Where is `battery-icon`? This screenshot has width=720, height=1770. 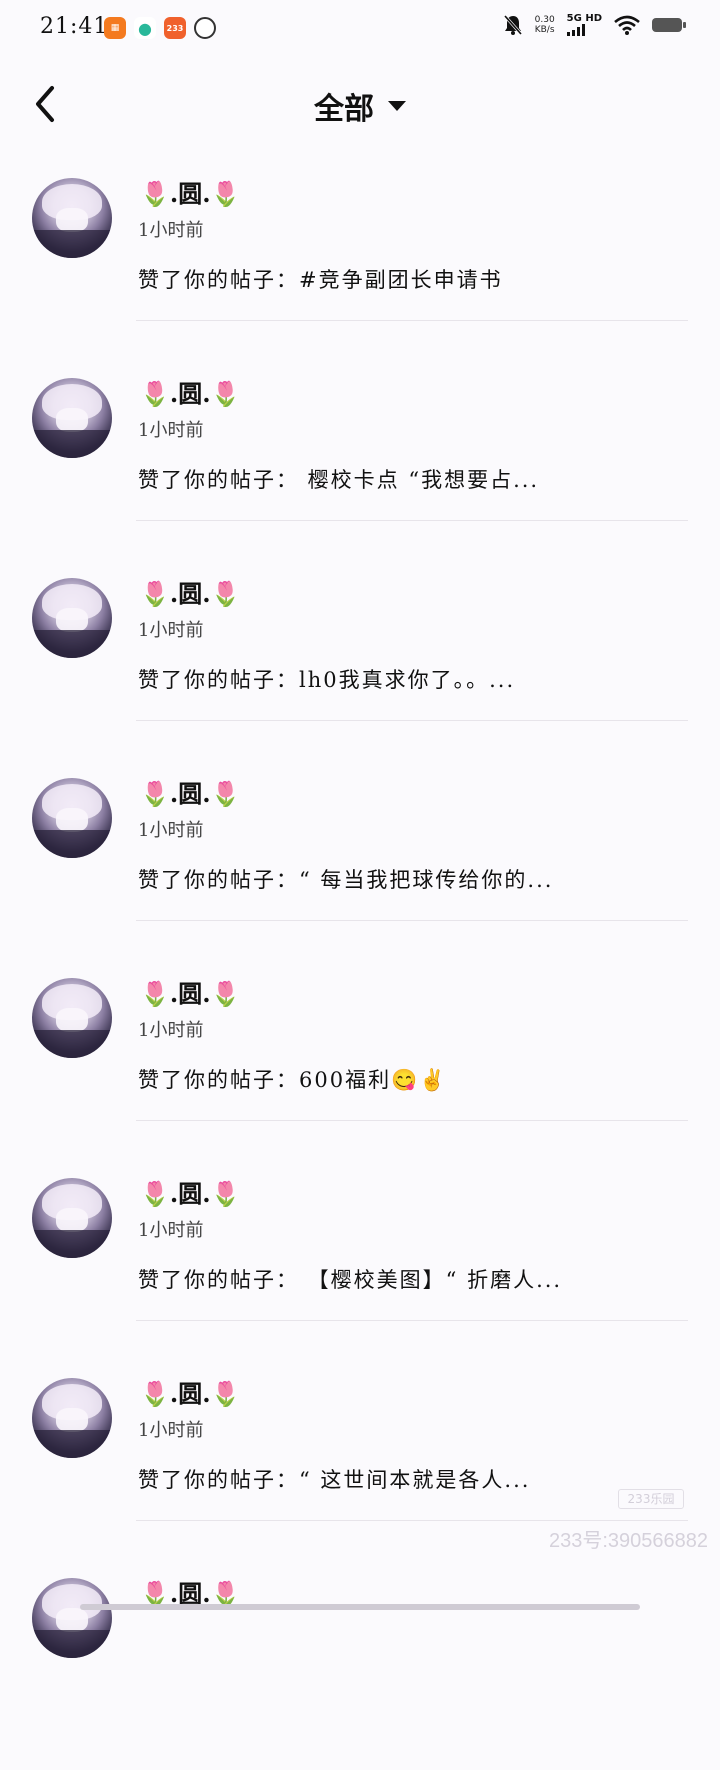 battery-icon is located at coordinates (669, 25).